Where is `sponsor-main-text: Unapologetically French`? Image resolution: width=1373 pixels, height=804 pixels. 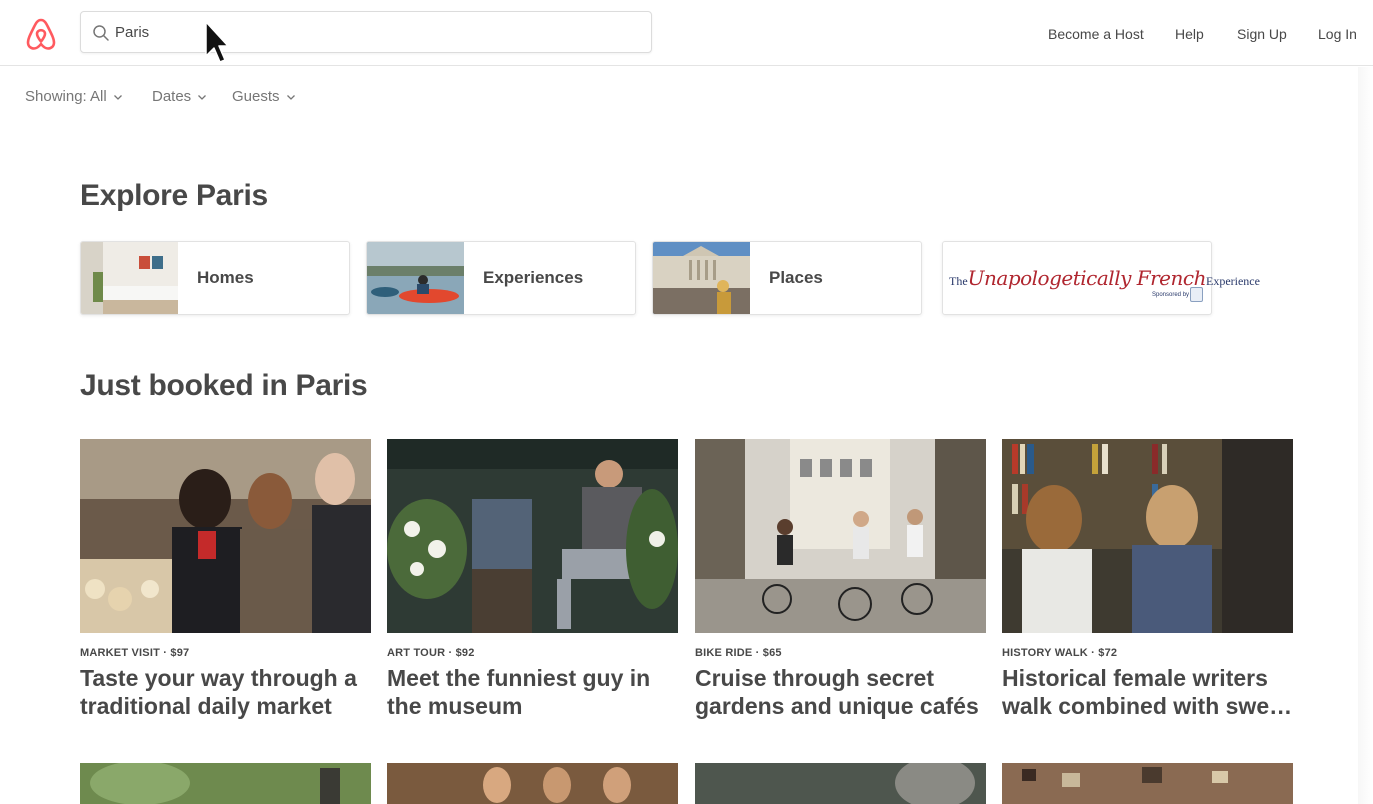
sponsor-main-text: Unapologetically French is located at coordinates (1087, 278).